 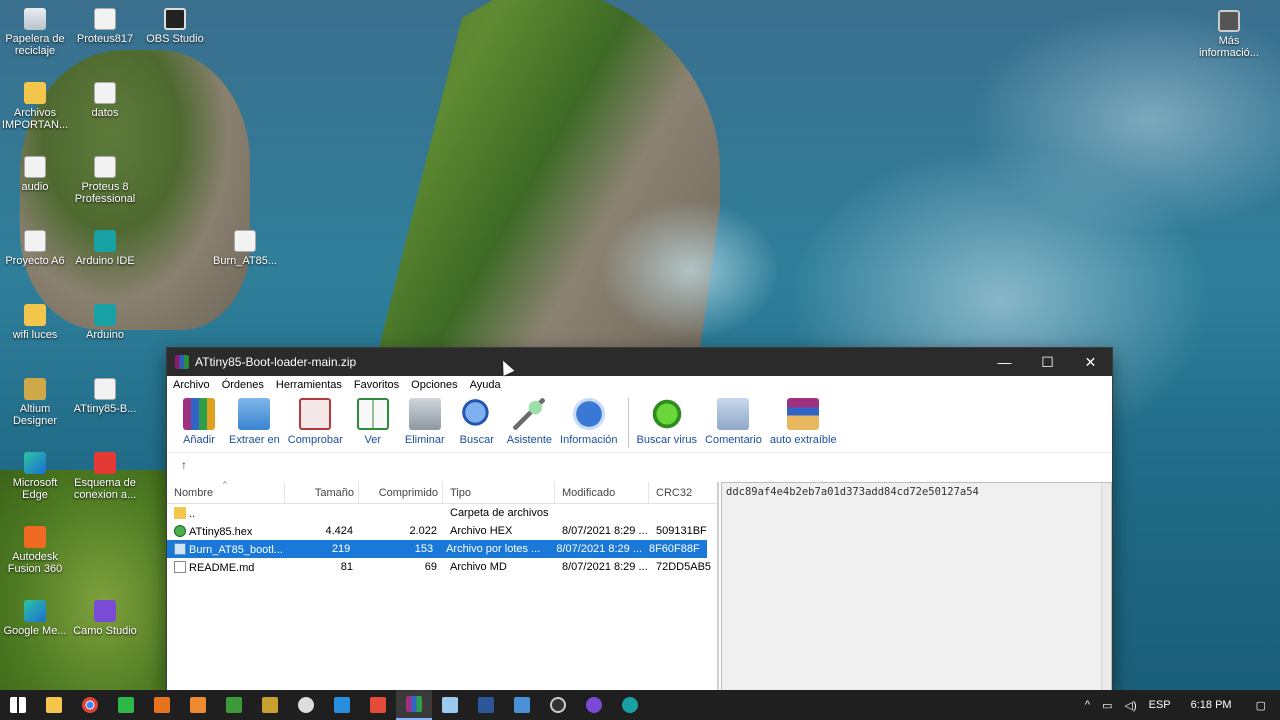 What do you see at coordinates (594, 705) in the screenshot?
I see `taskbar-camo` at bounding box center [594, 705].